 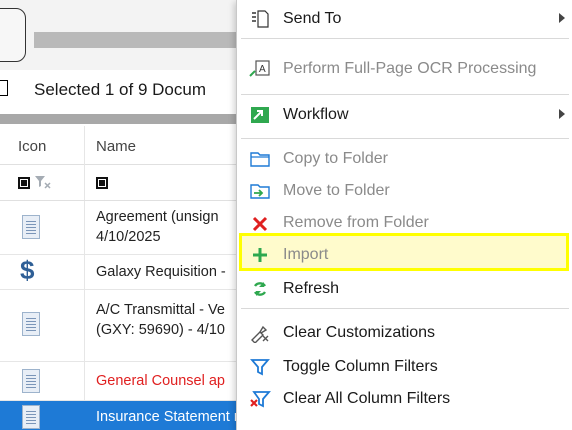 I want to click on workflow-icon, so click(x=260, y=115).